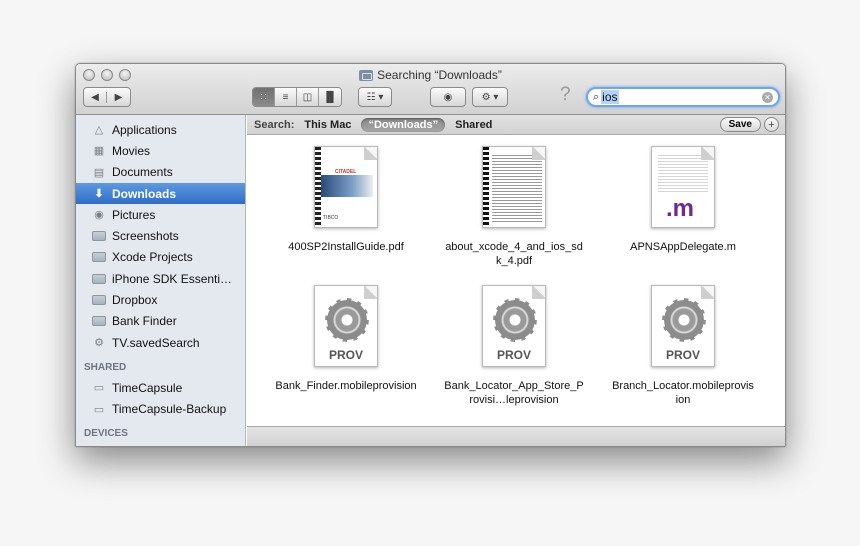  I want to click on view-mode-selector: ∷ ≡ ◫ ▐▌, so click(297, 97).